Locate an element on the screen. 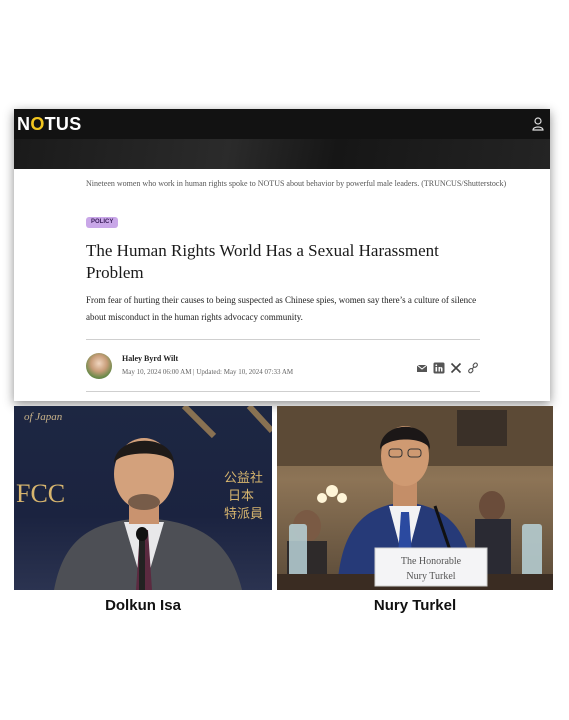 This screenshot has width=569, height=720. author-name: Haley Byrd Wilt is located at coordinates (150, 358).